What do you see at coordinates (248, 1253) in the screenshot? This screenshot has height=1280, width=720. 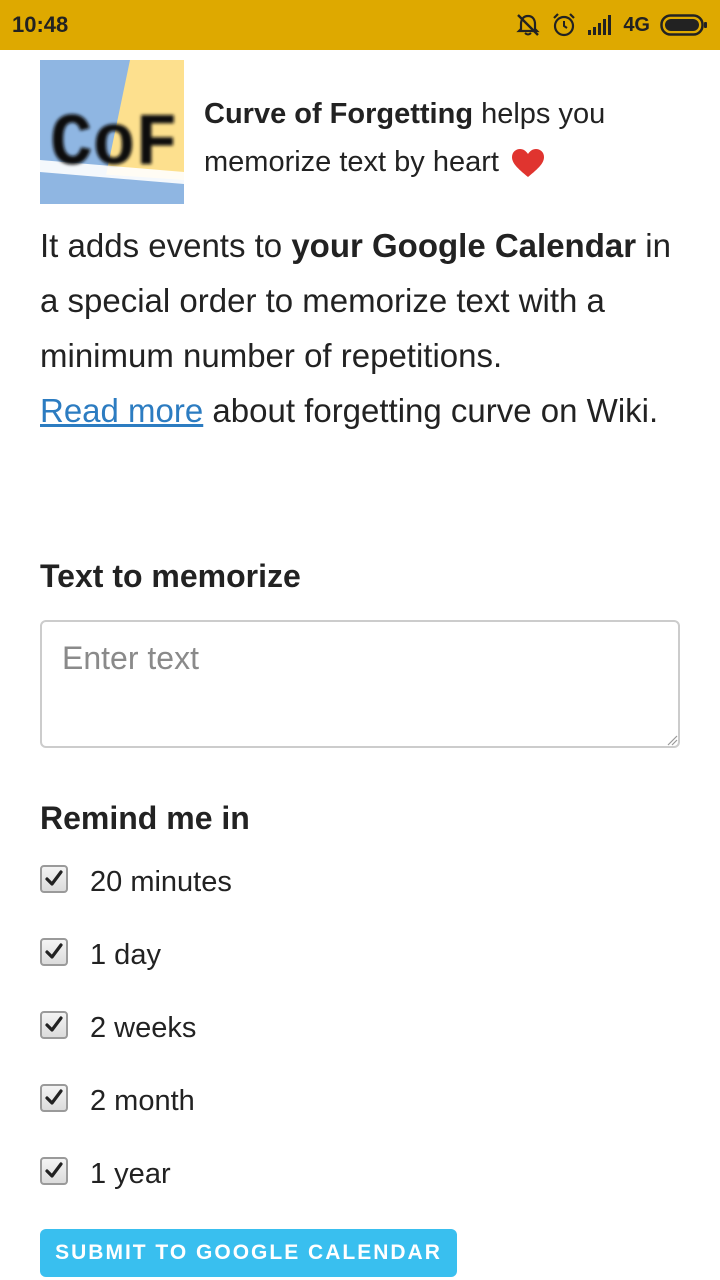 I see `submit-button: SUBMIT TO GOOGLE CALENDAR` at bounding box center [248, 1253].